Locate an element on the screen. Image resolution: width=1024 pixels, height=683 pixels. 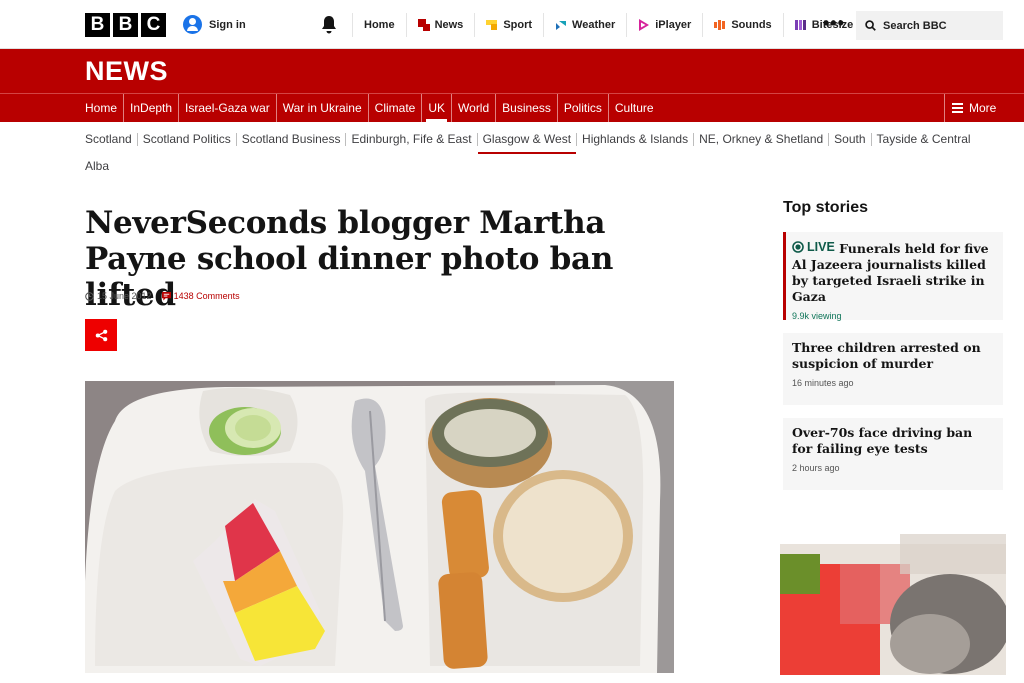
sign-in-label: Sign in is located at coordinates (227, 24).